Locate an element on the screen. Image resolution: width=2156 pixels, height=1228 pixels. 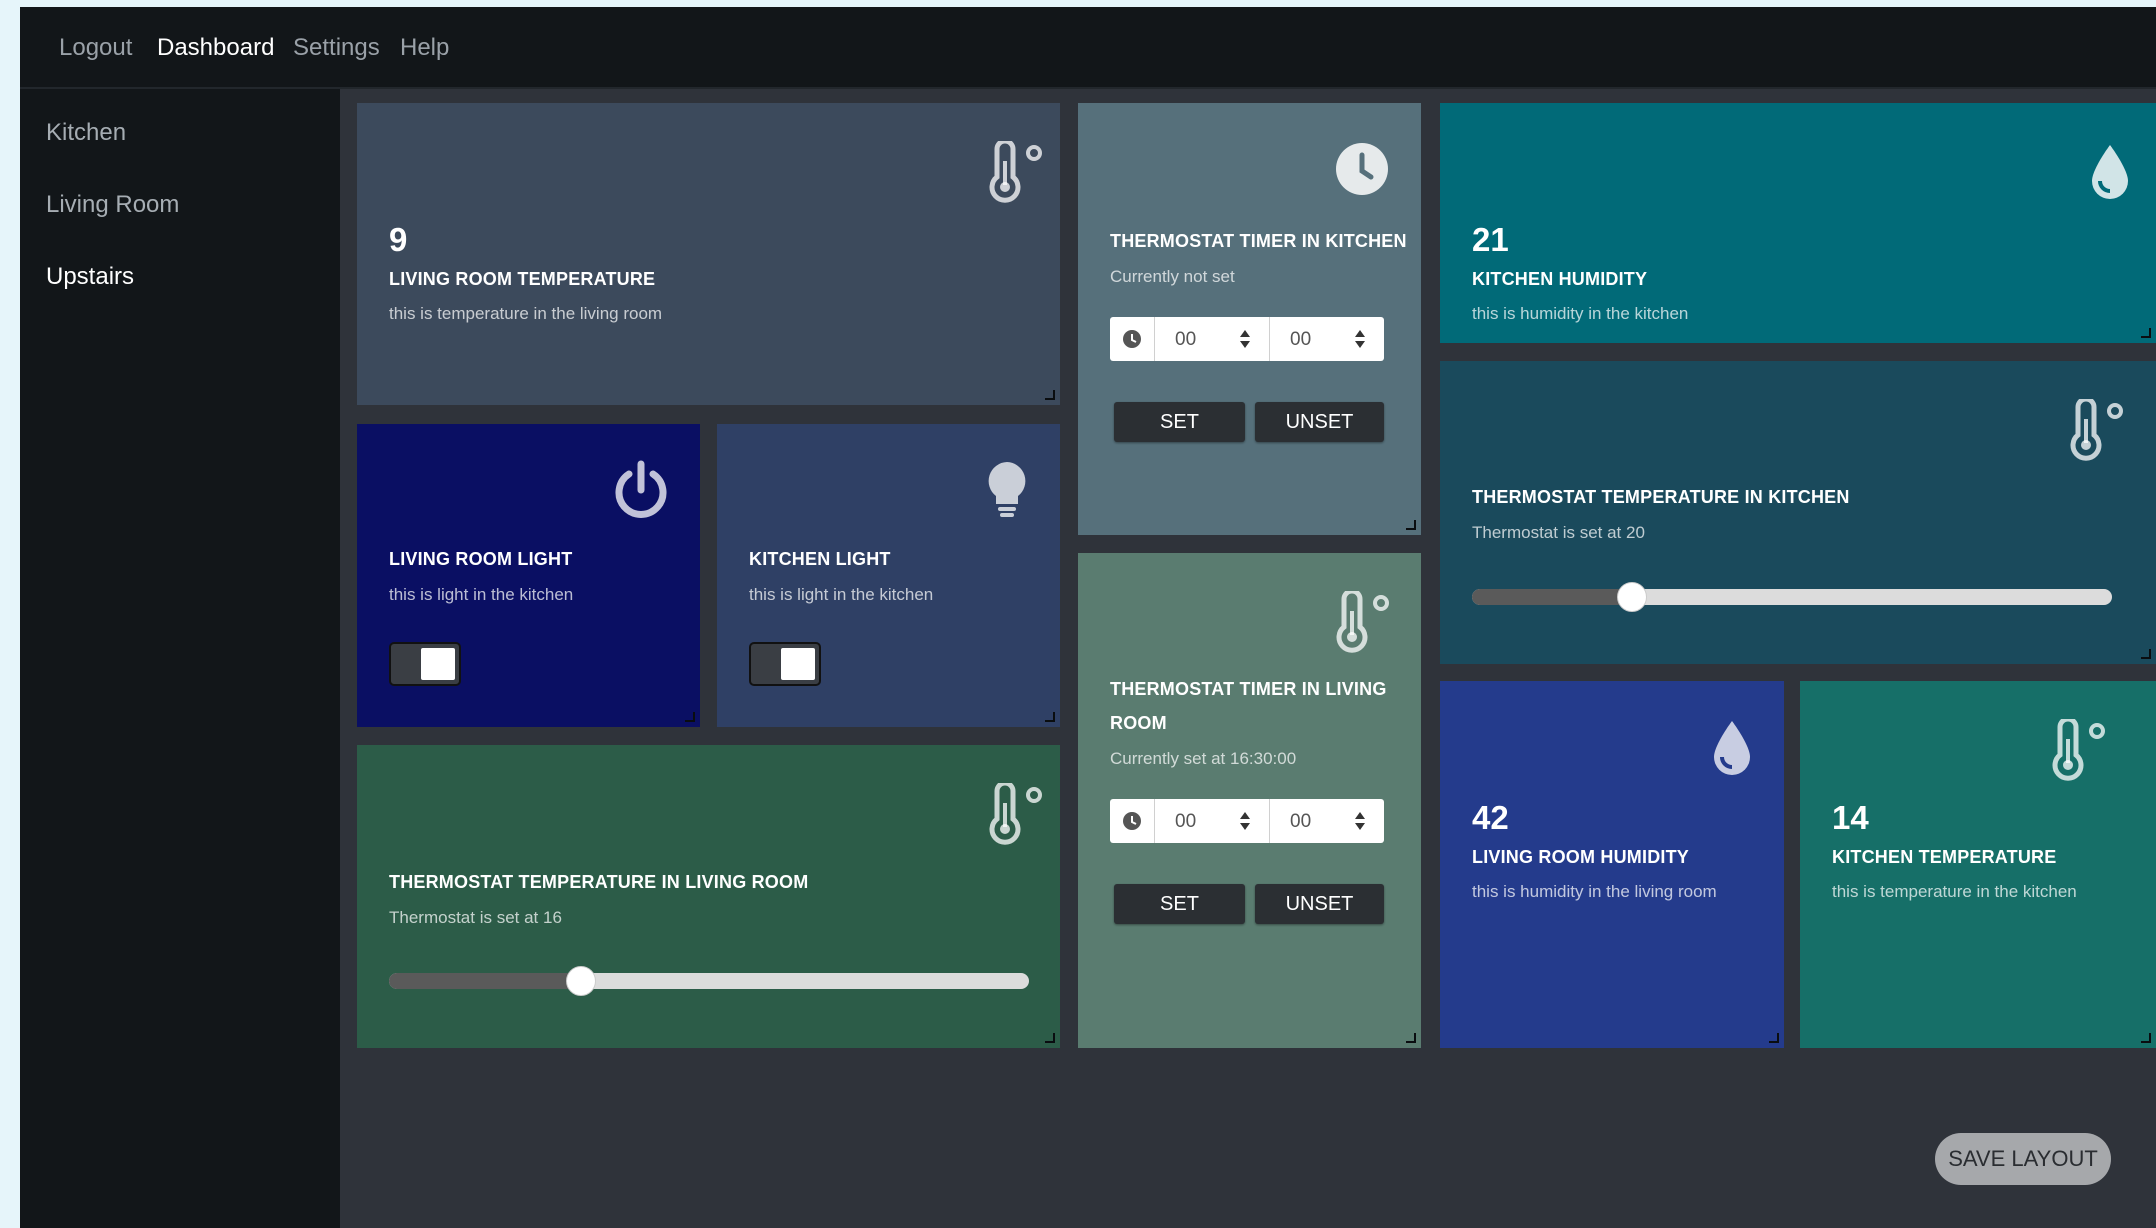
living-room-timer-input: 00 00 is located at coordinates (1247, 821).